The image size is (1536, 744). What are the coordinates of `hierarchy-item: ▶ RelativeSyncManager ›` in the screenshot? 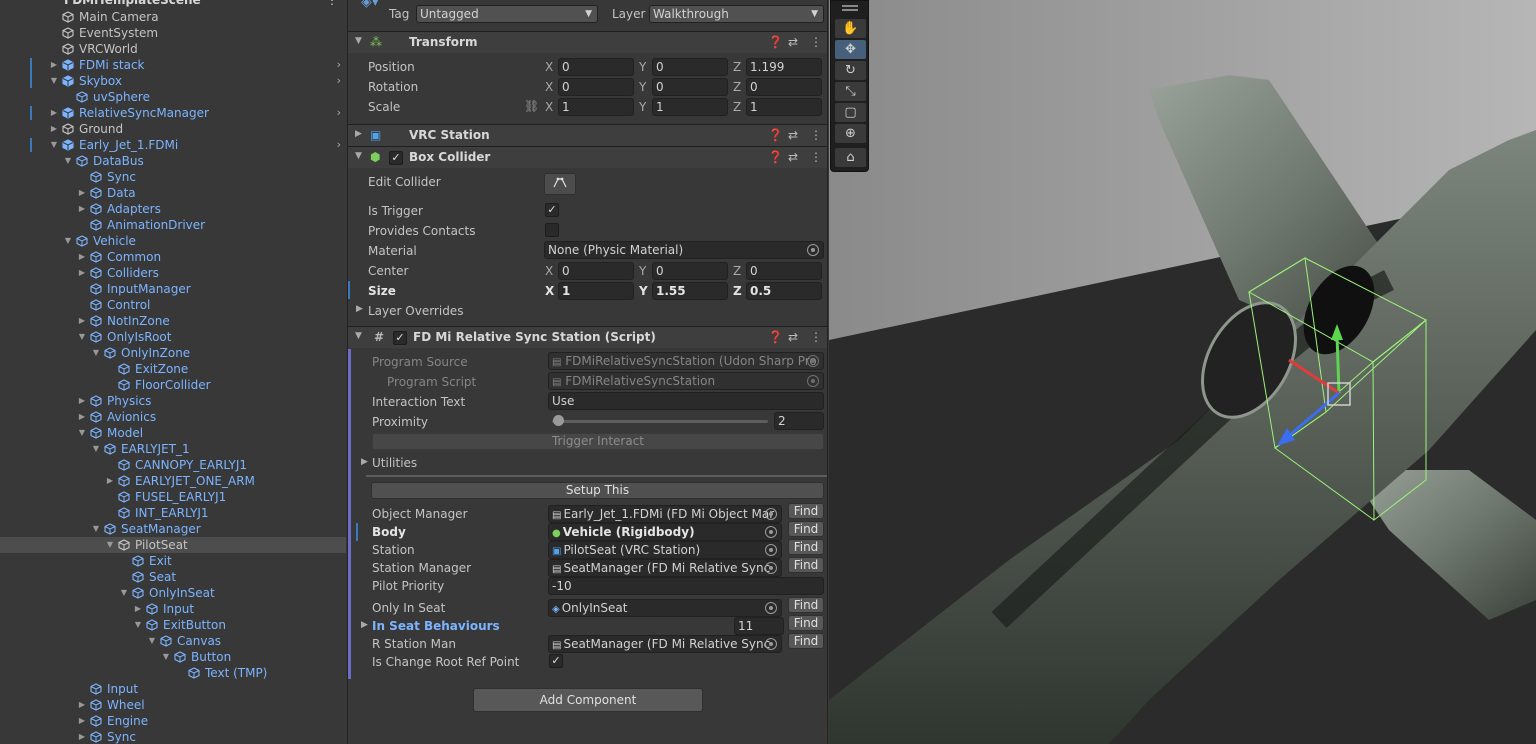 It's located at (173, 113).